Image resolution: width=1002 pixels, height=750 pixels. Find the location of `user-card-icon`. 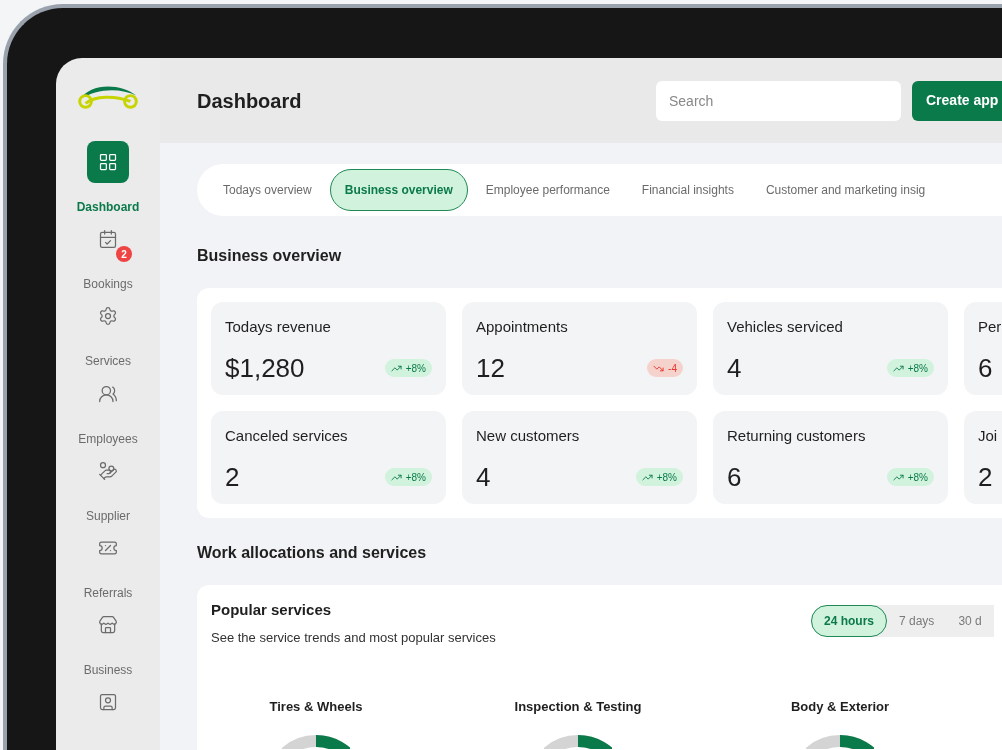

user-card-icon is located at coordinates (108, 701).